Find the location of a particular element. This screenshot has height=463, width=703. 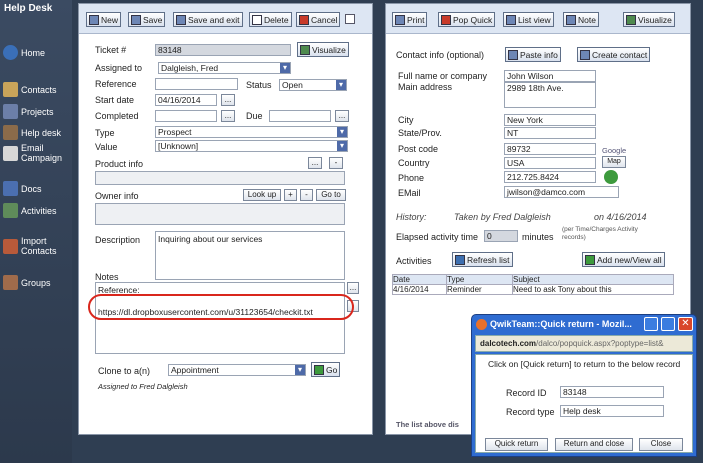

create-contact-button: Create contact is located at coordinates (614, 54).